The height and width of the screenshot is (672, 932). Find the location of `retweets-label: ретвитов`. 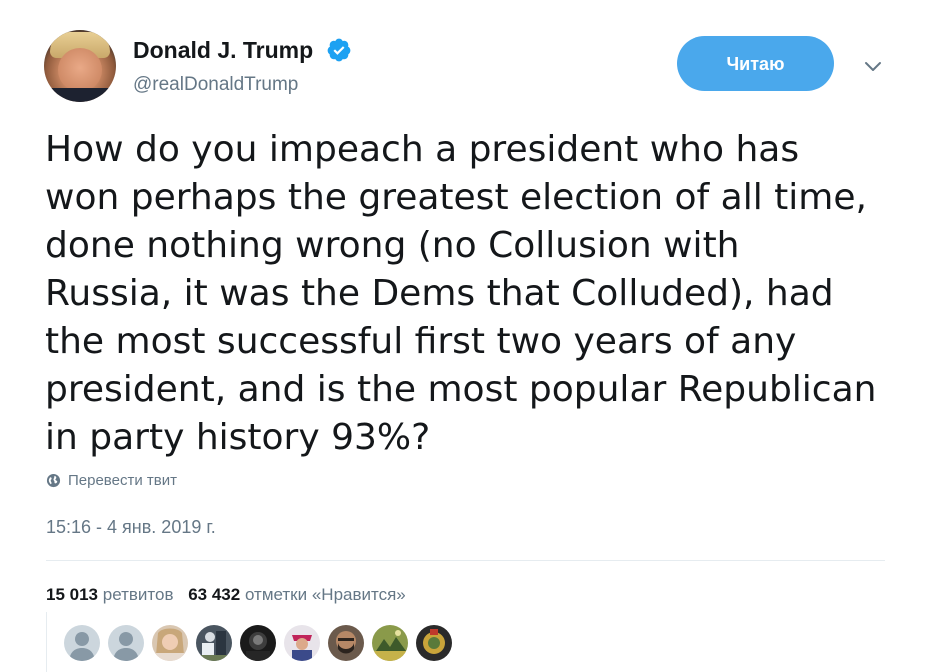

retweets-label: ретвитов is located at coordinates (138, 594).